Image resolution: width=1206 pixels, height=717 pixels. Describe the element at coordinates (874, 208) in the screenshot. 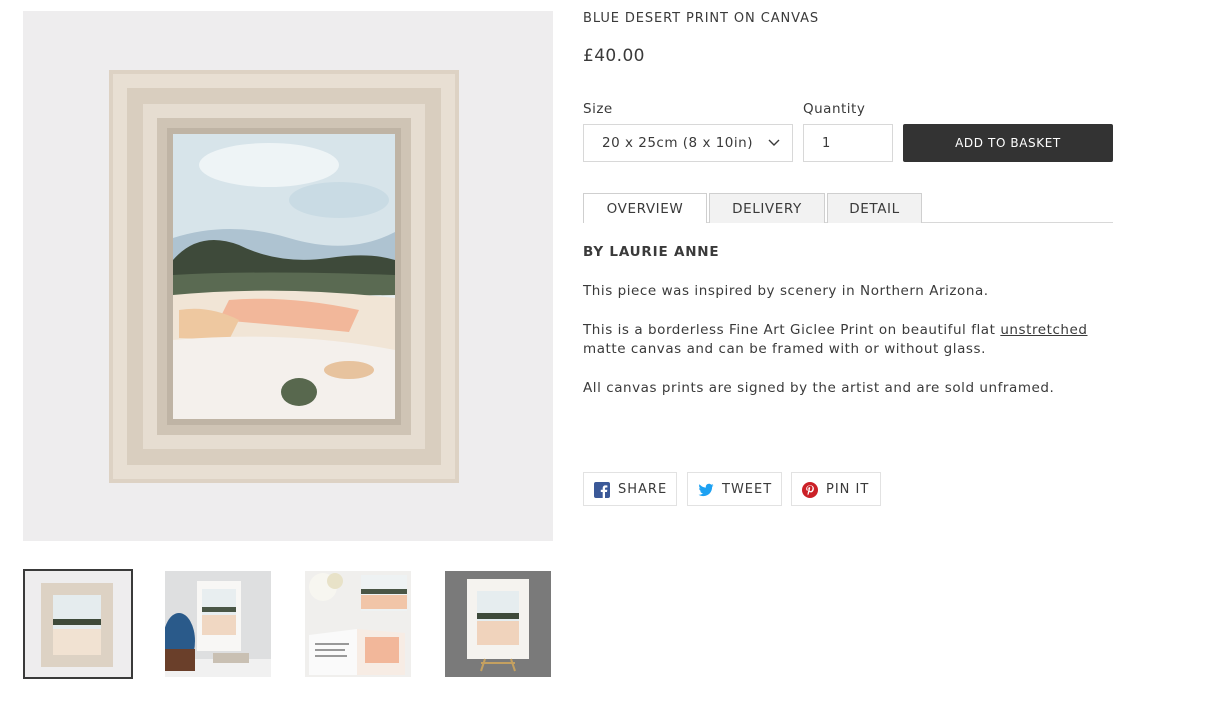

I see `tab-detail: DETAIL` at that location.